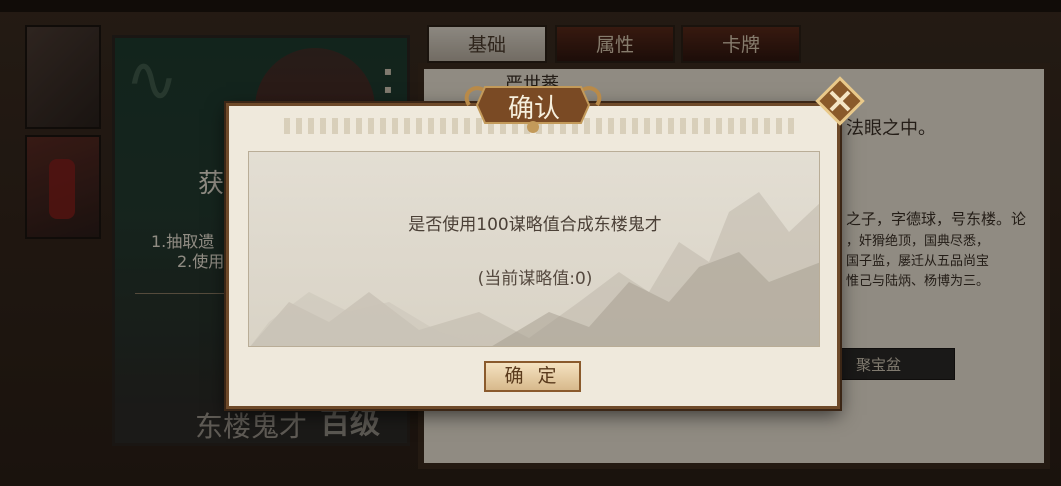 This screenshot has height=486, width=1061. I want to click on close-x-icon, so click(840, 101).